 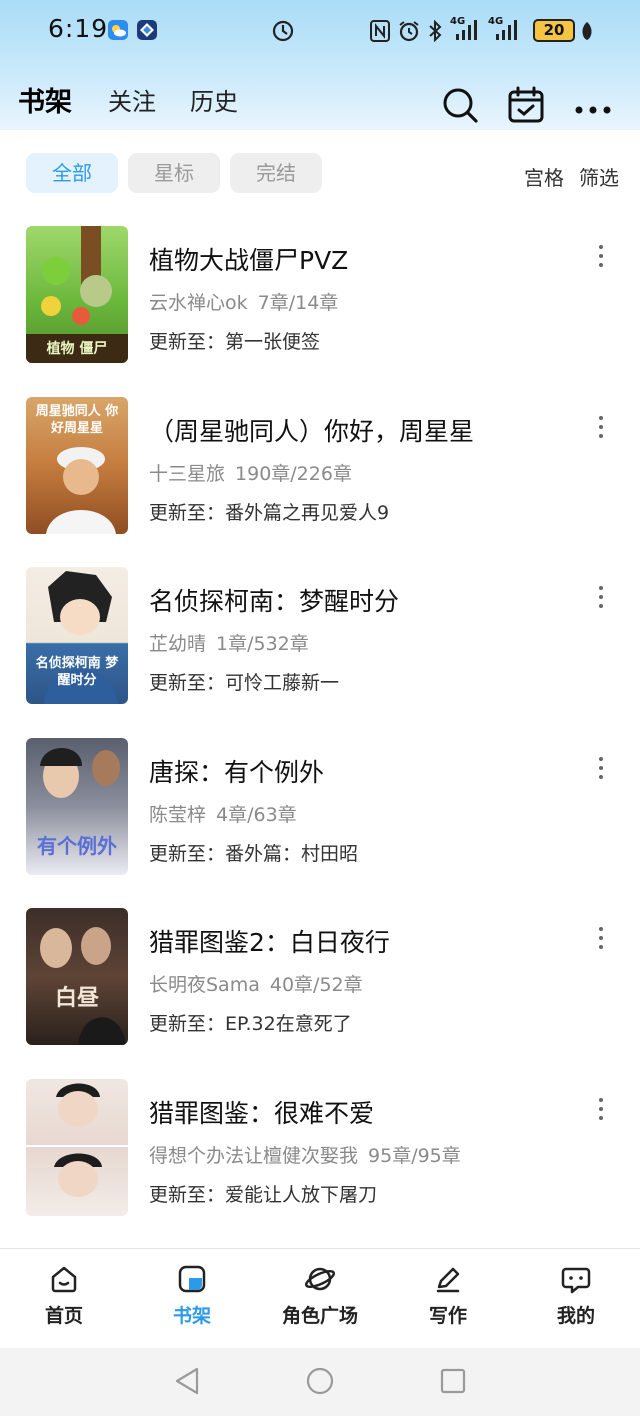 I want to click on book-latest-update: 更新至：番外篇：村田昭, so click(x=254, y=853).